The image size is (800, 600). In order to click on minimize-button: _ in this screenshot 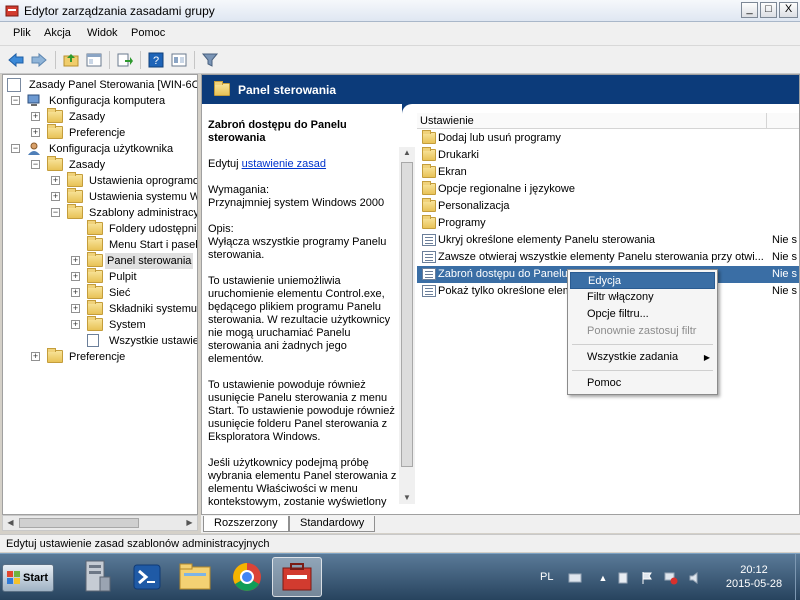, I will do `click(749, 10)`.